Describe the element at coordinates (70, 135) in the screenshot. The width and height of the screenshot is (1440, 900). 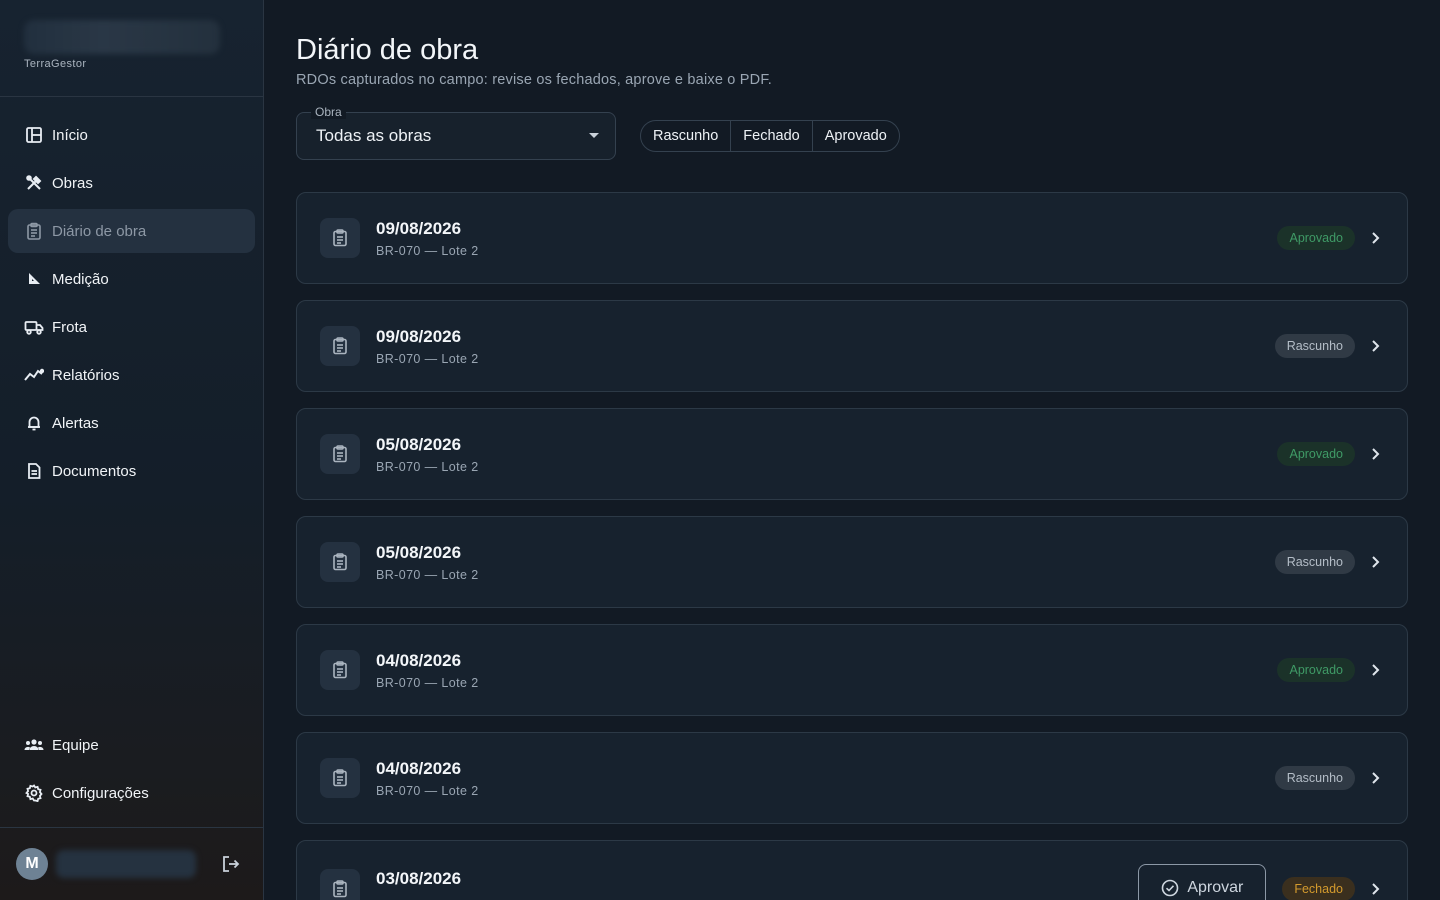
I see `sidebar-item-label: Início` at that location.